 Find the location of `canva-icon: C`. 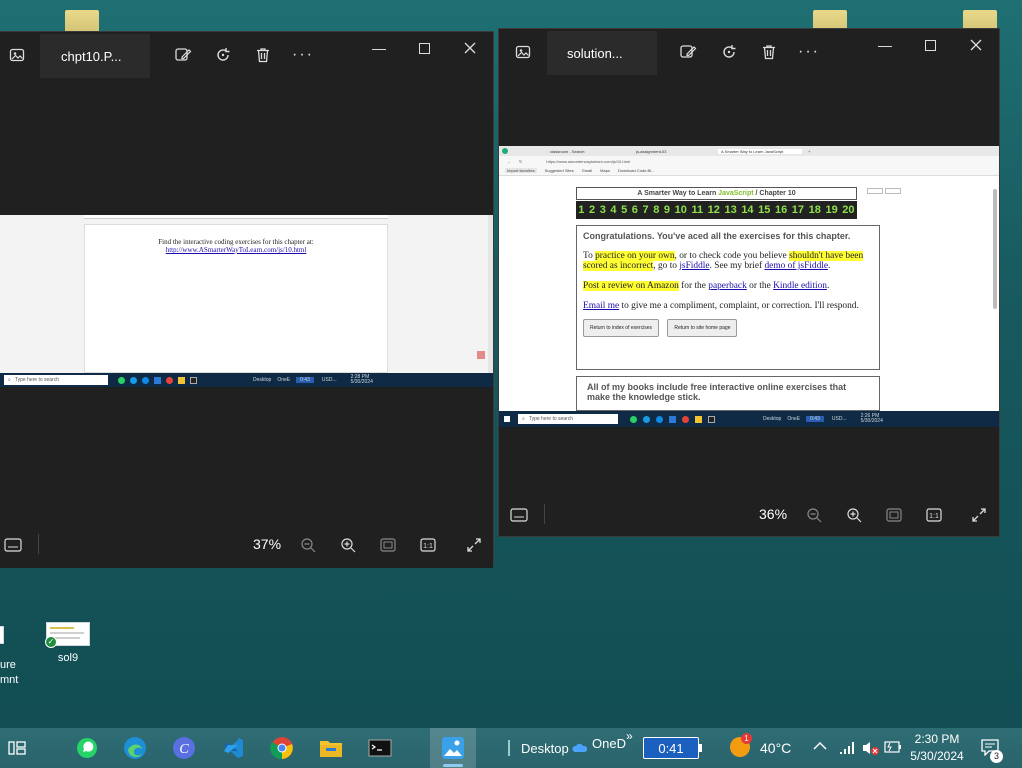

canva-icon: C is located at coordinates (184, 748).